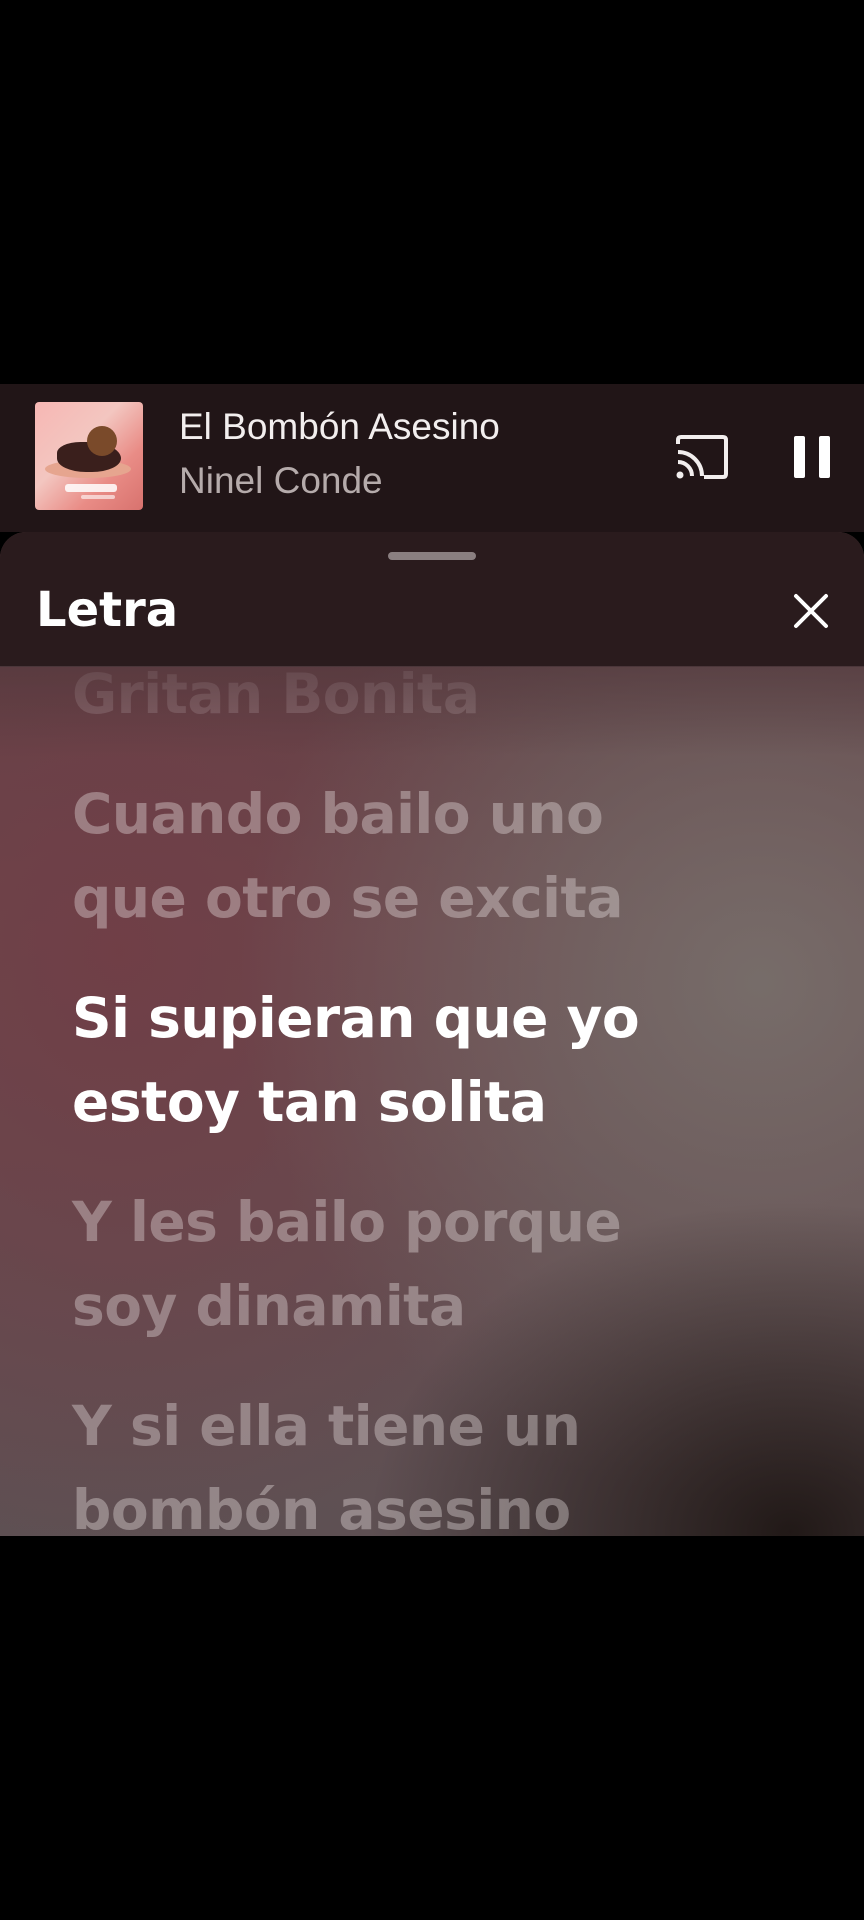 This screenshot has width=864, height=1920. I want to click on cast-button, so click(702, 457).